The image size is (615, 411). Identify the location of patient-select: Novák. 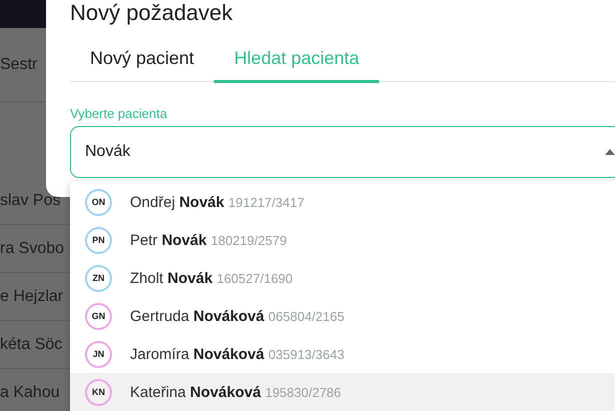
(342, 152).